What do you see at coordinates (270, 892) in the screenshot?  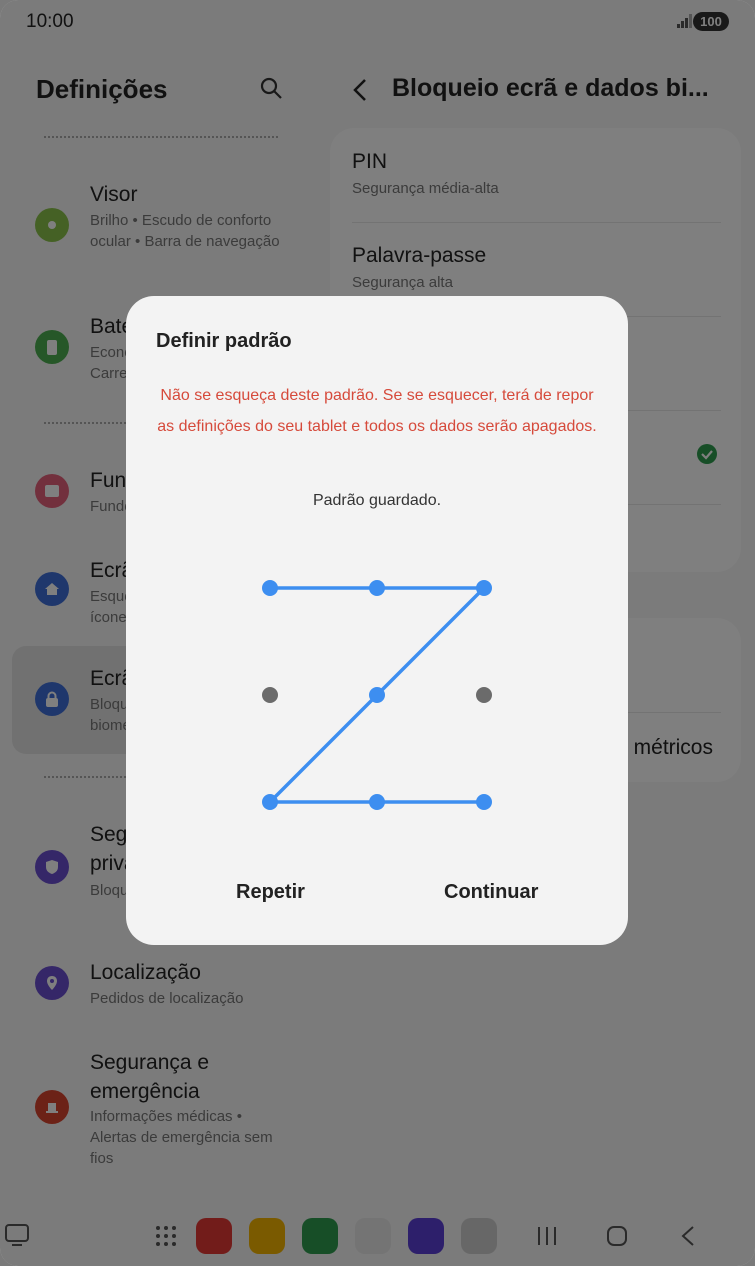 I see `repeat-button: Repetir` at bounding box center [270, 892].